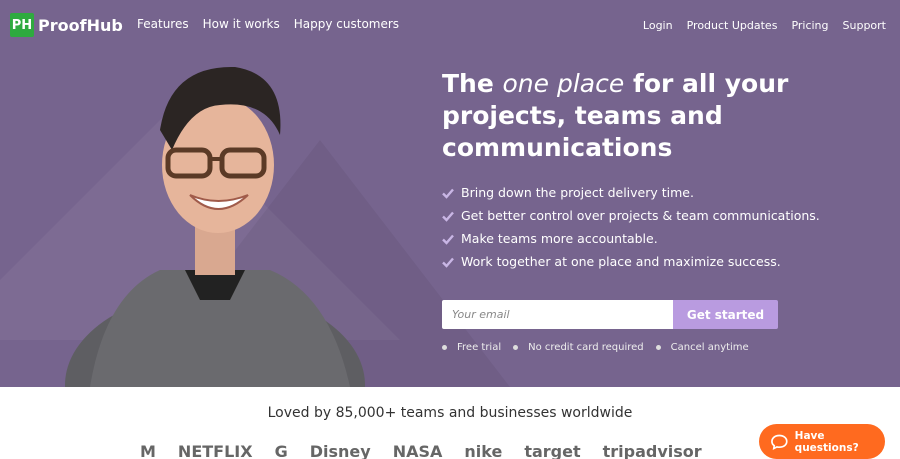 The image size is (900, 459). Describe the element at coordinates (658, 25) in the screenshot. I see `nav-login: Login` at that location.